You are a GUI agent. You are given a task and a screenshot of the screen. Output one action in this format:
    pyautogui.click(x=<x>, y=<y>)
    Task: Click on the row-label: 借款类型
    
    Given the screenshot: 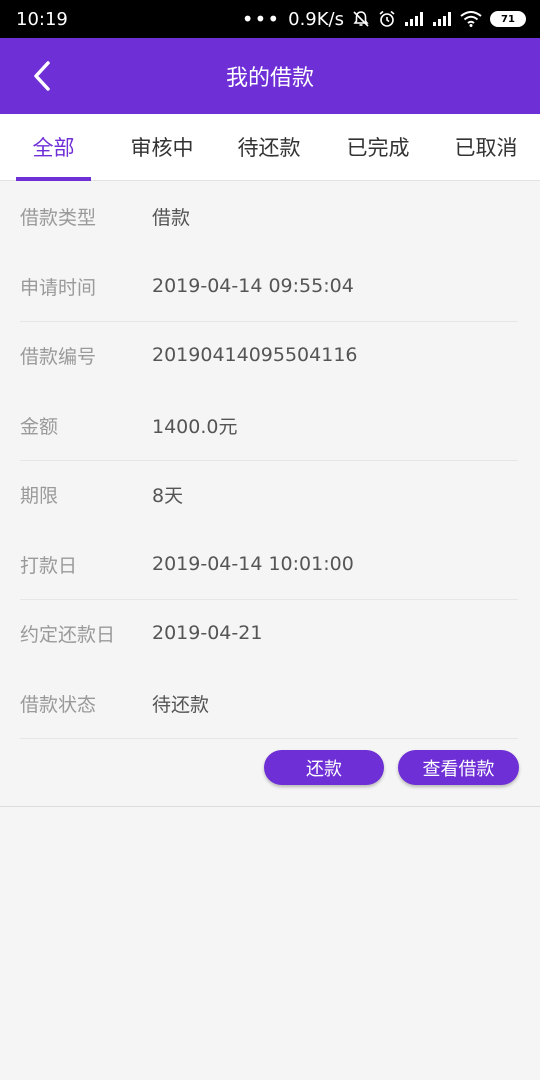 What is the action you would take?
    pyautogui.click(x=58, y=217)
    